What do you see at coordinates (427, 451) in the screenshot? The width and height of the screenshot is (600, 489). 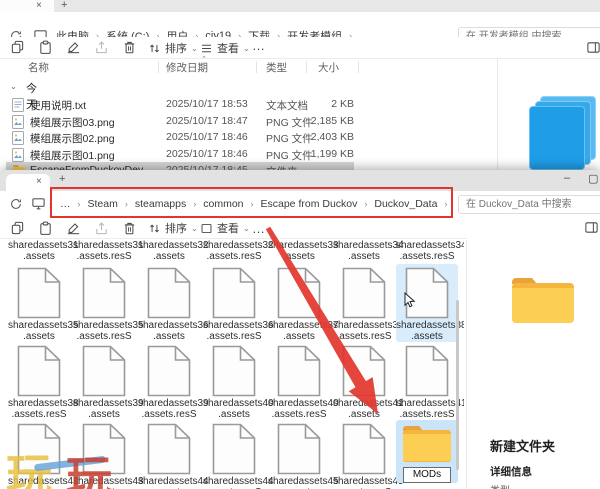 I see `grid-item-folder: MODs` at bounding box center [427, 451].